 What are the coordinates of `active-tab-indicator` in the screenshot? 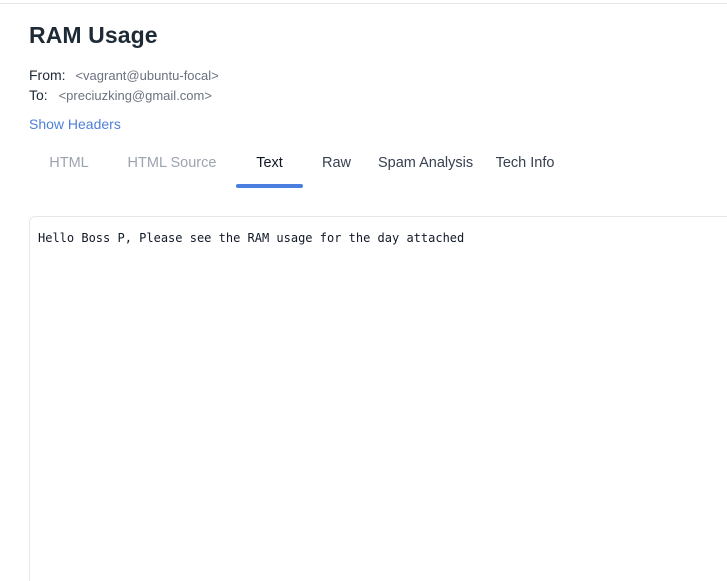 It's located at (269, 186).